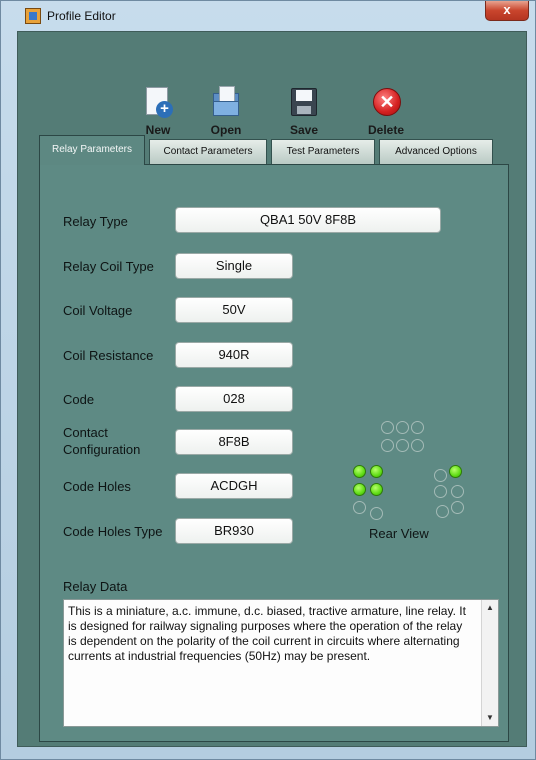  Describe the element at coordinates (113, 531) in the screenshot. I see `code-holes-type-label: Code Holes Type` at that location.